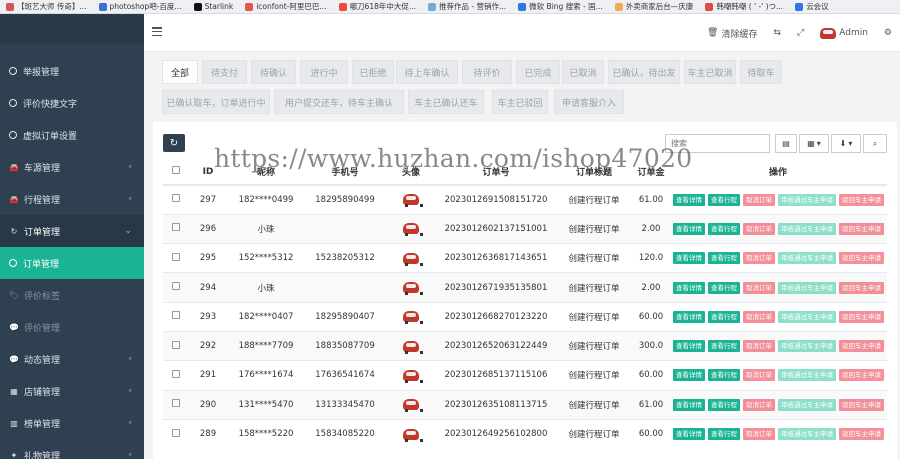 The width and height of the screenshot is (900, 459). What do you see at coordinates (644, 72) in the screenshot?
I see `tab-status: 已确认，待出发` at bounding box center [644, 72].